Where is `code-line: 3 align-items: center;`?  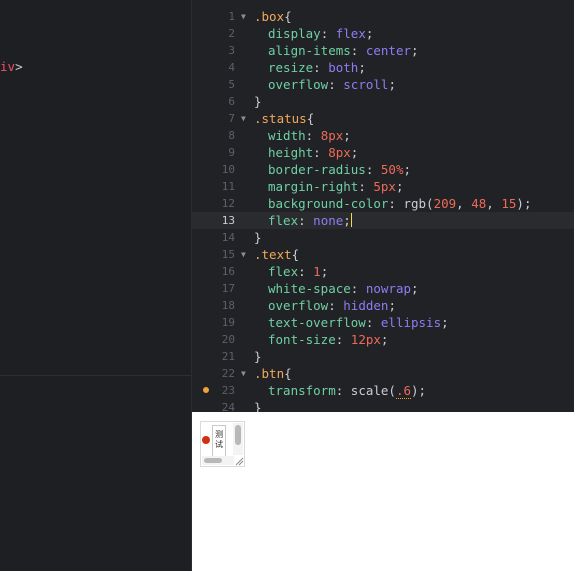 code-line: 3 align-items: center; is located at coordinates (383, 50).